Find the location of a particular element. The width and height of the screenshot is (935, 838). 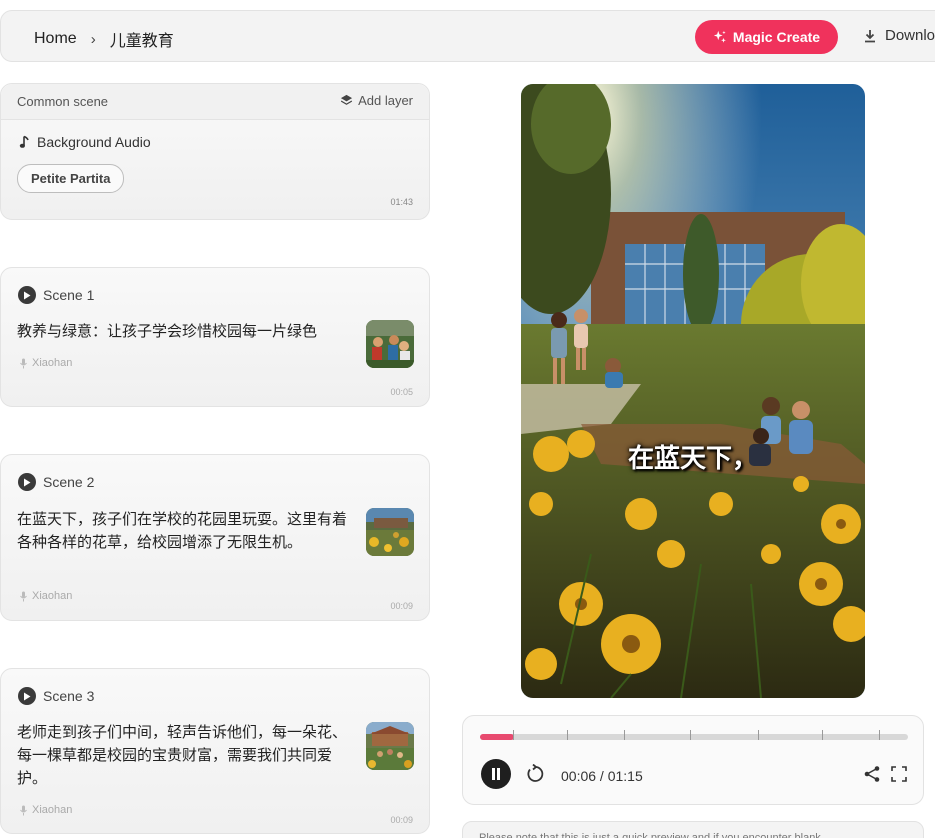

sparkle-icon is located at coordinates (719, 36).